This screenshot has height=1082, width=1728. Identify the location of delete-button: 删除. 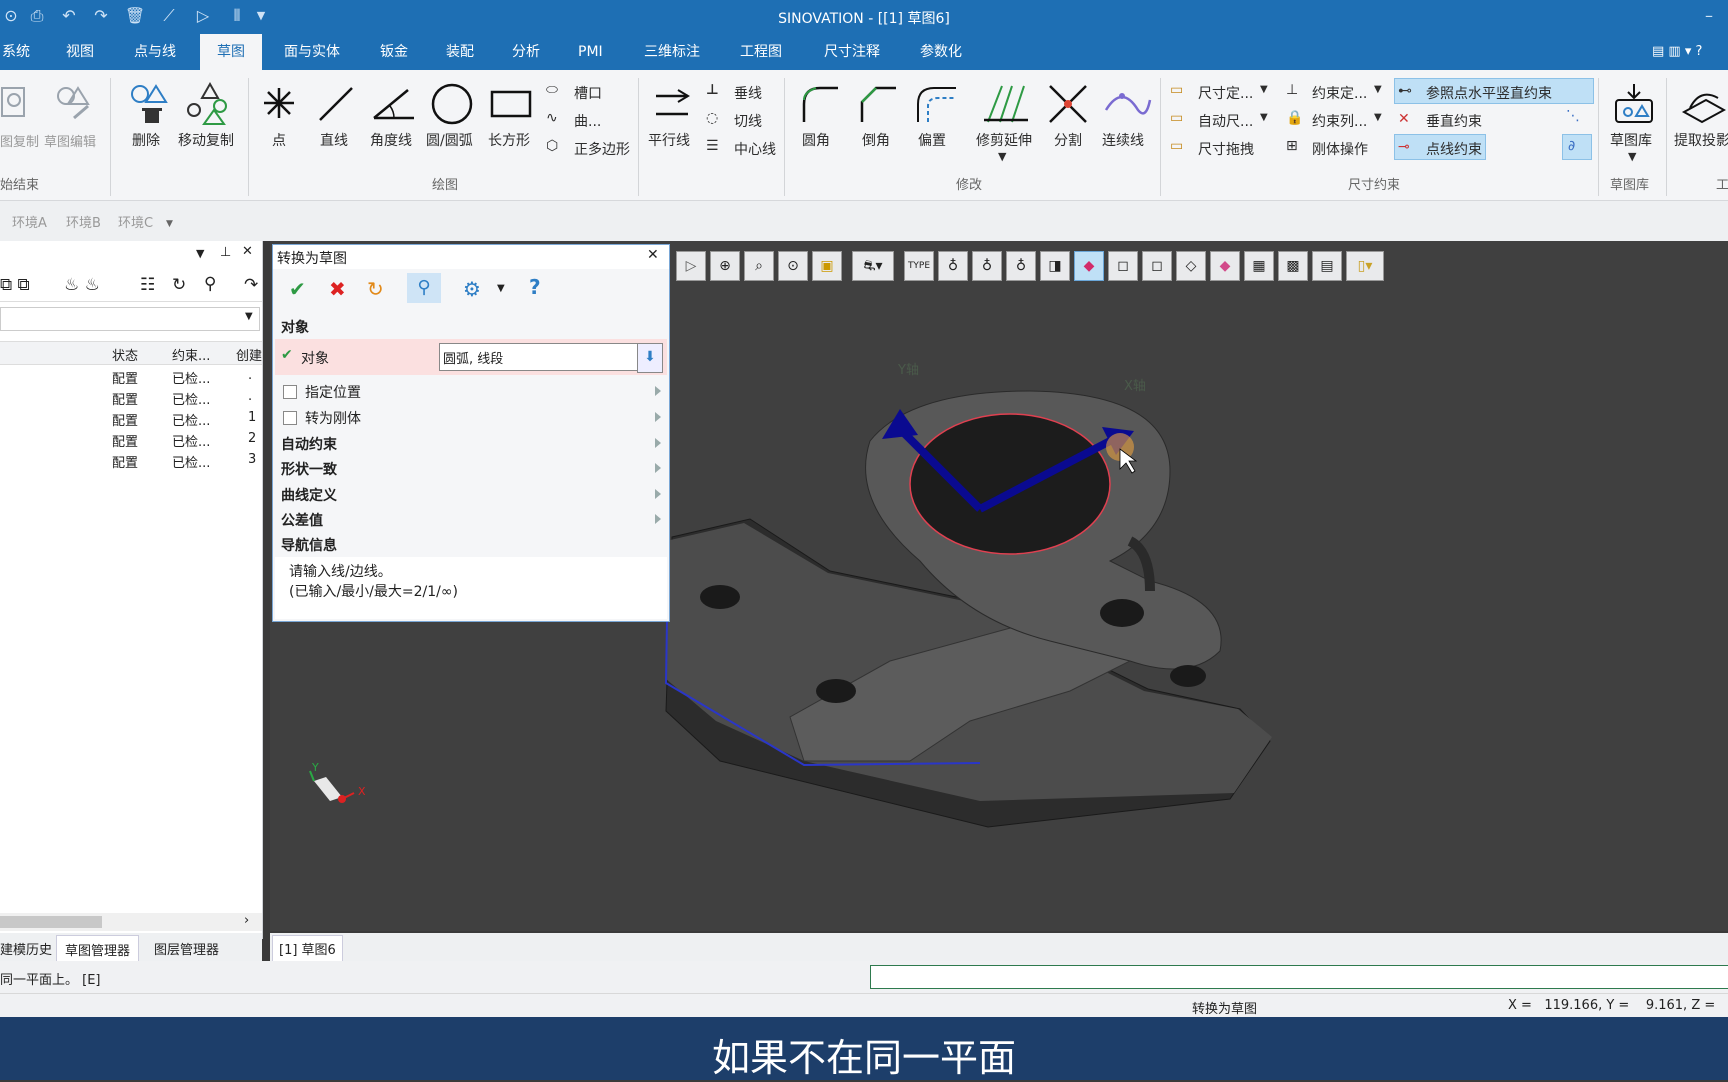
(146, 140).